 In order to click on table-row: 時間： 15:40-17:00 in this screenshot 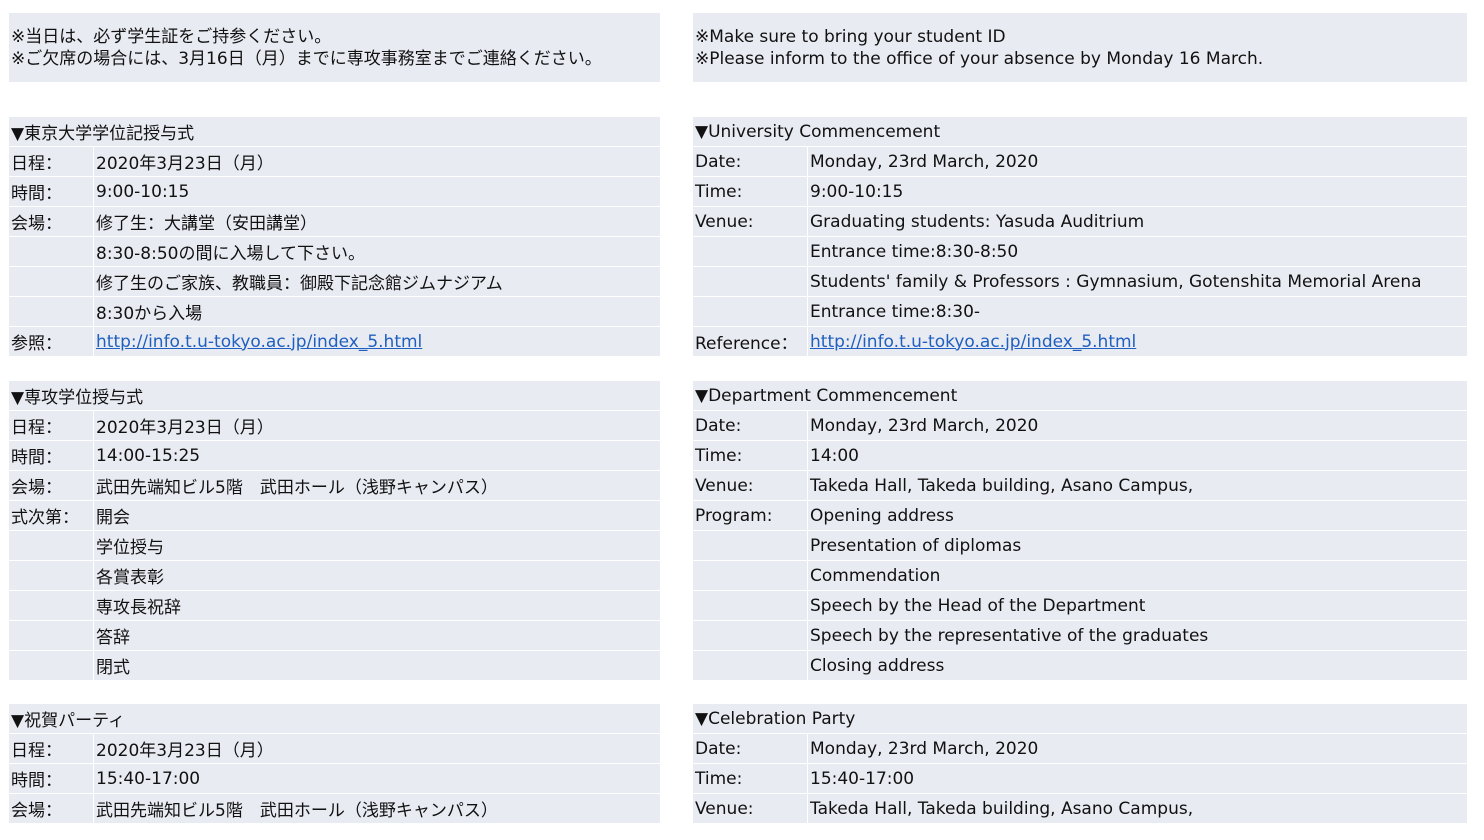, I will do `click(334, 779)`.